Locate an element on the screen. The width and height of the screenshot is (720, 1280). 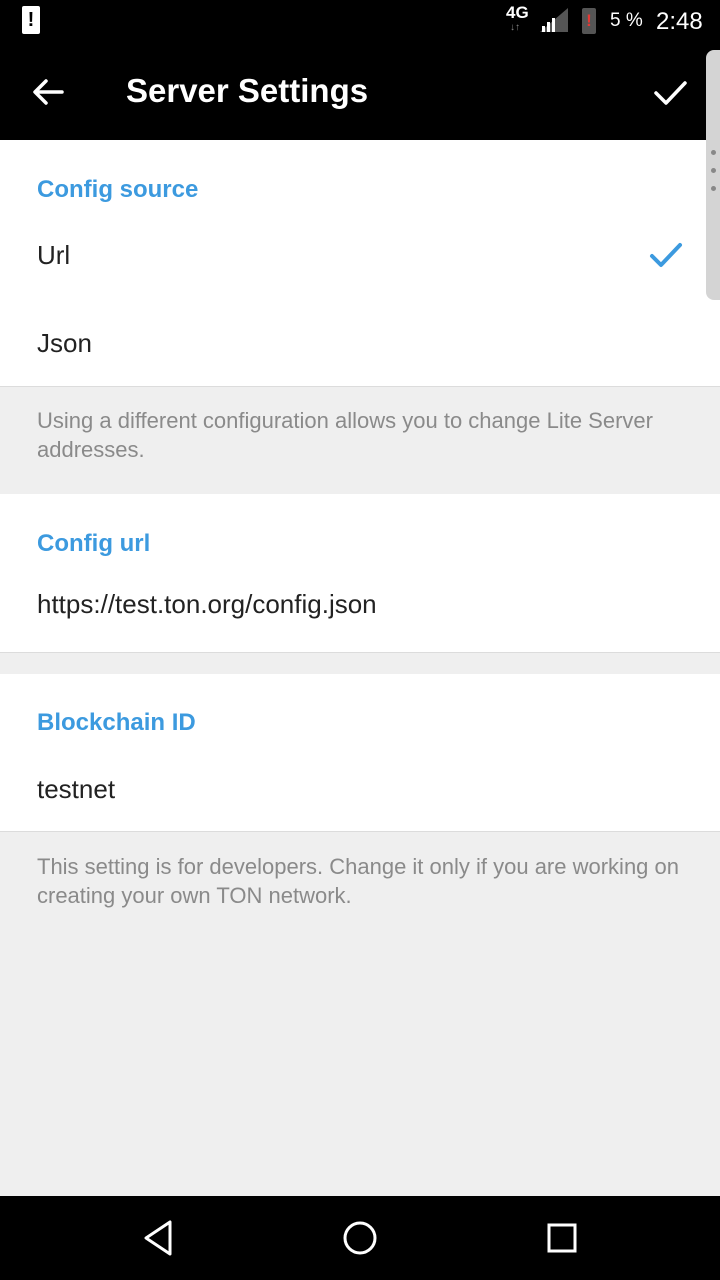
config-url-value: https://test.ton.org/config.json is located at coordinates (207, 604).